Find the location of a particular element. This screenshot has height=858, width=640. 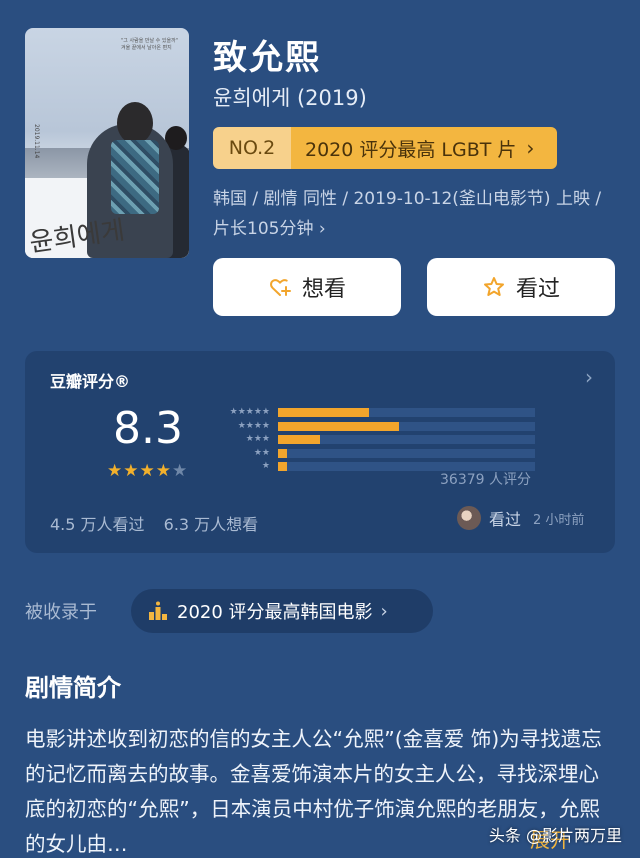

heart-plus-icon is located at coordinates (280, 287).